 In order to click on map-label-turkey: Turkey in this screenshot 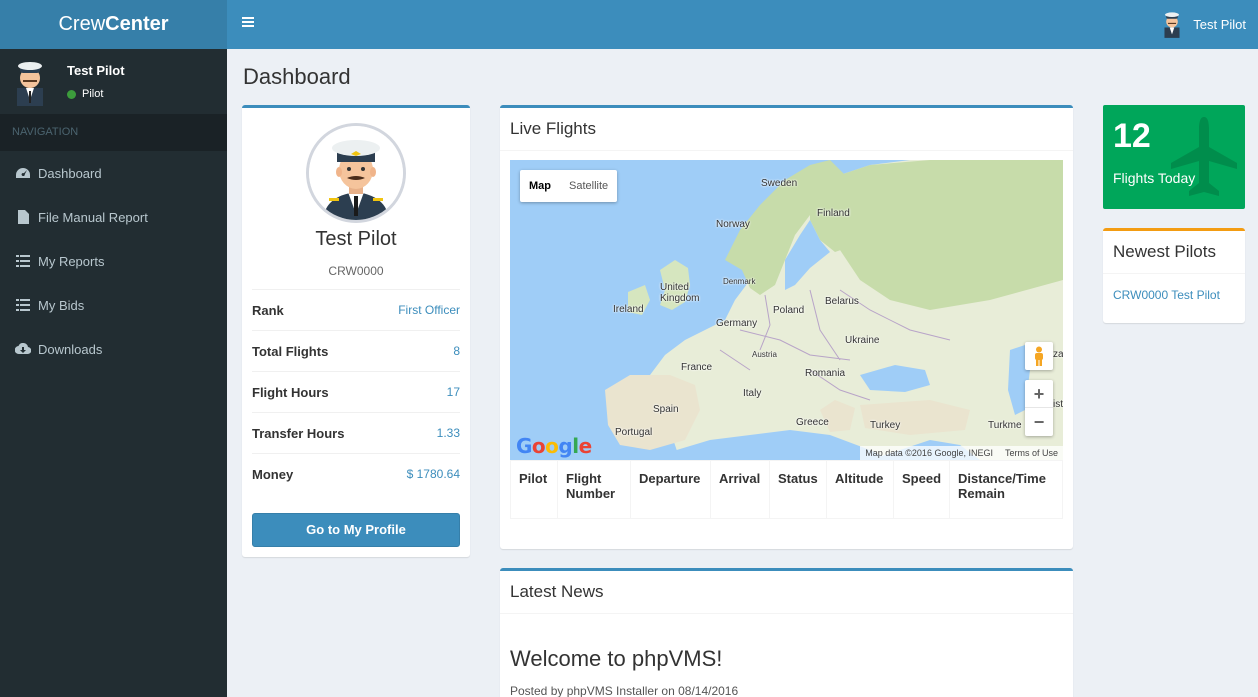, I will do `click(885, 425)`.